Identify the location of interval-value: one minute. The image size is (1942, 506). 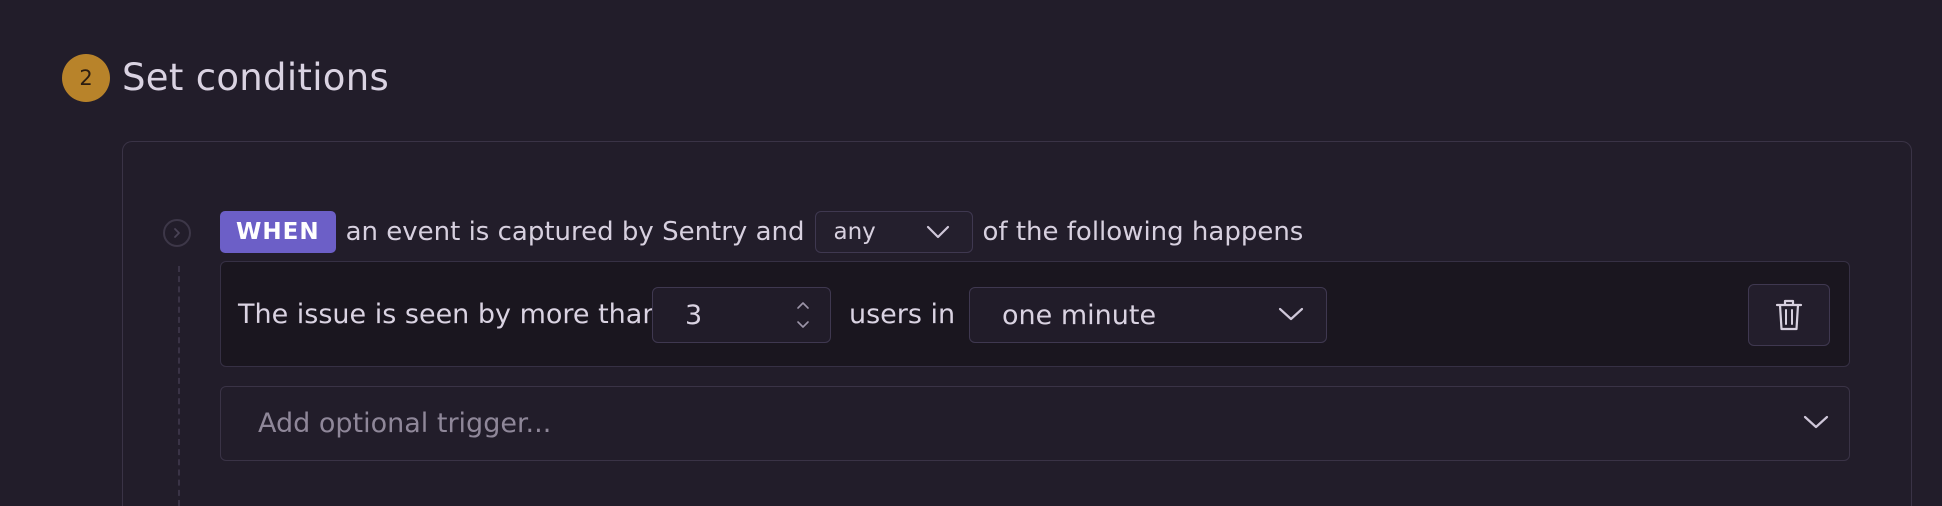
(1079, 315).